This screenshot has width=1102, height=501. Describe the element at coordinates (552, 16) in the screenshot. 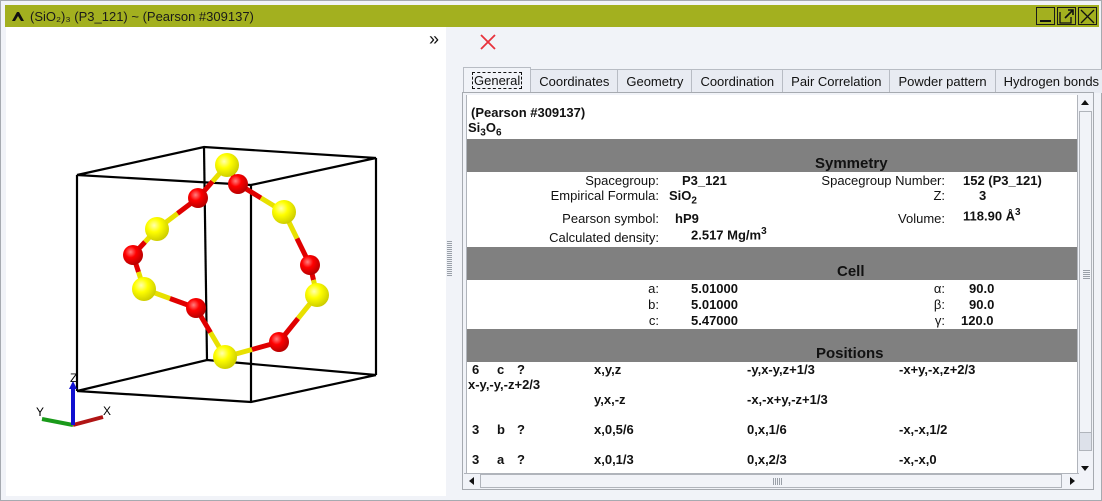

I see `title-bar: (SiO₂)₃ (P3_121) ~ (Pearson #309137)` at that location.